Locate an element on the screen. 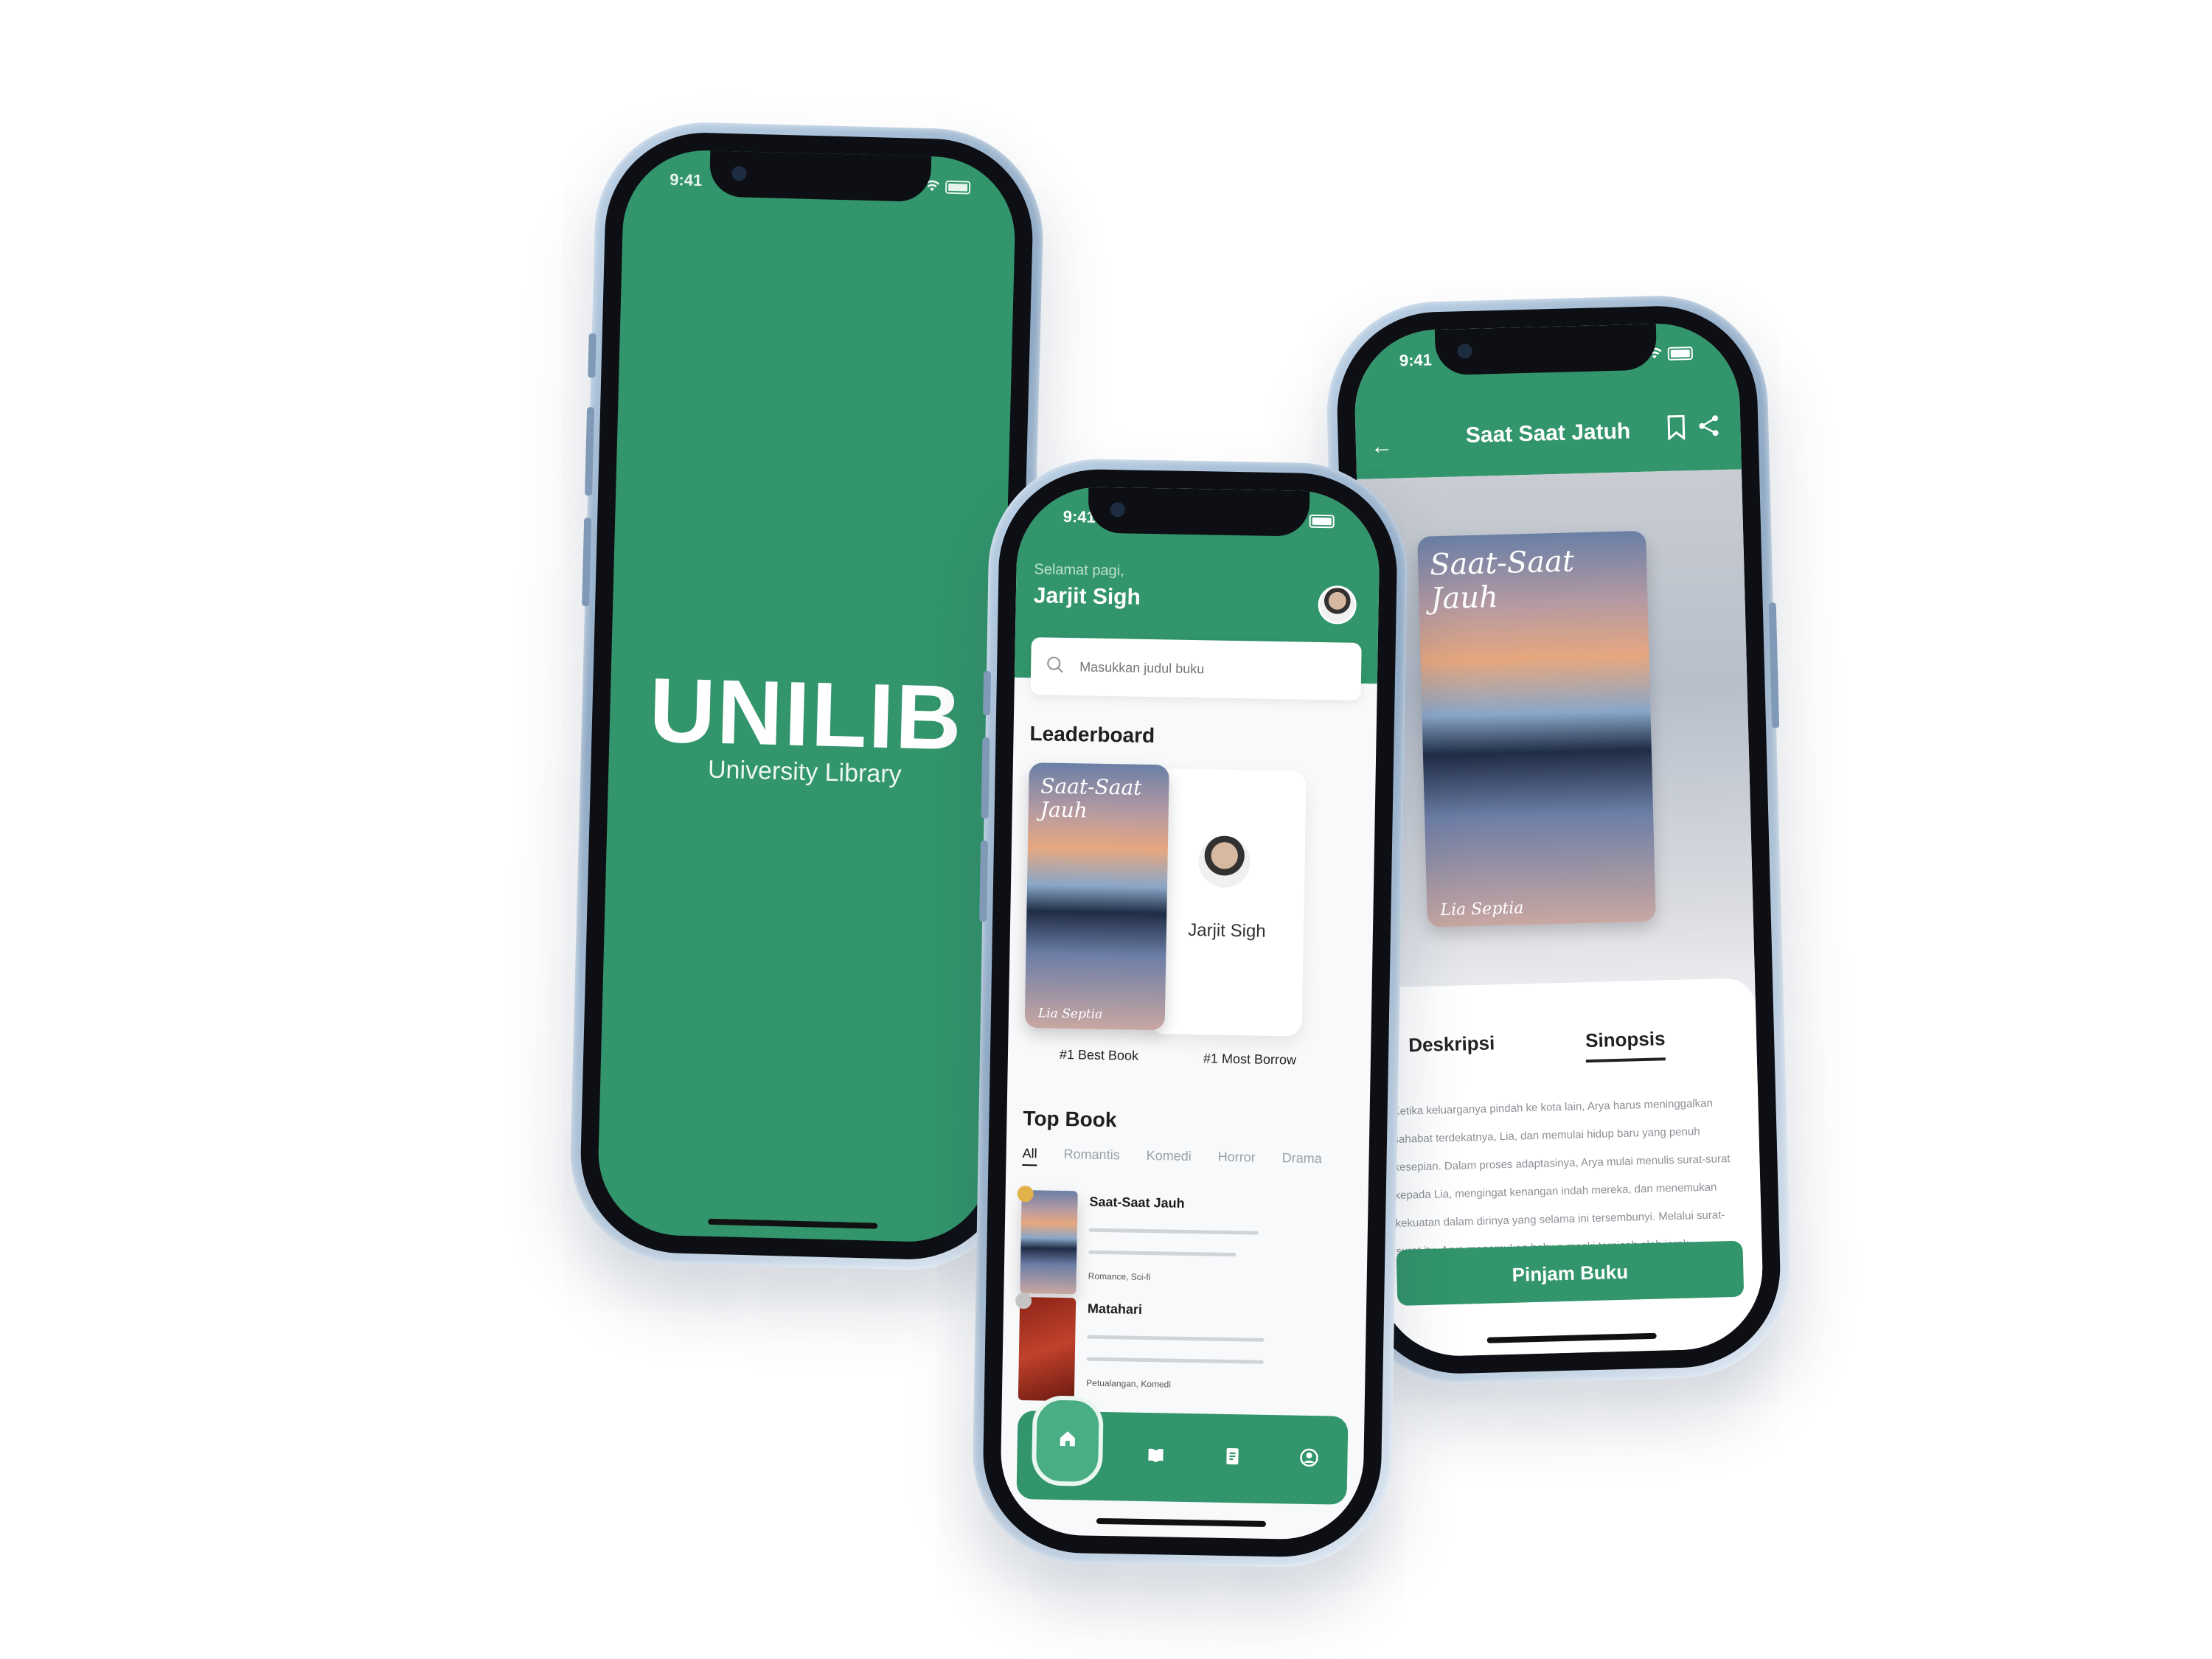 This screenshot has width=2212, height=1659. greeting-text: Selamat pagi, is located at coordinates (1079, 570).